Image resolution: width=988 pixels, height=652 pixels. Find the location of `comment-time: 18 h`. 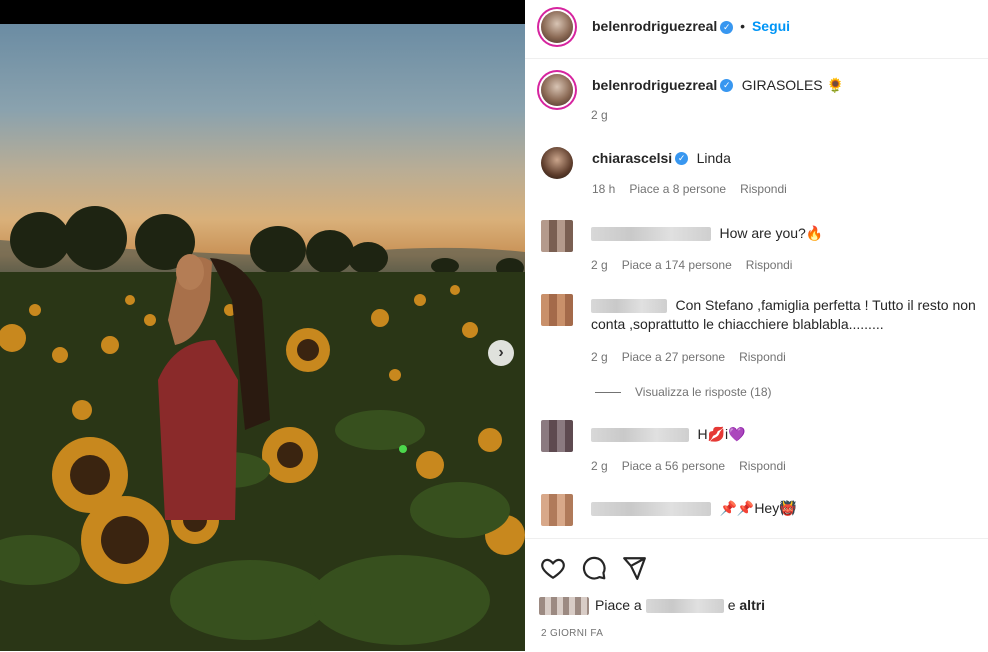

comment-time: 18 h is located at coordinates (604, 189).